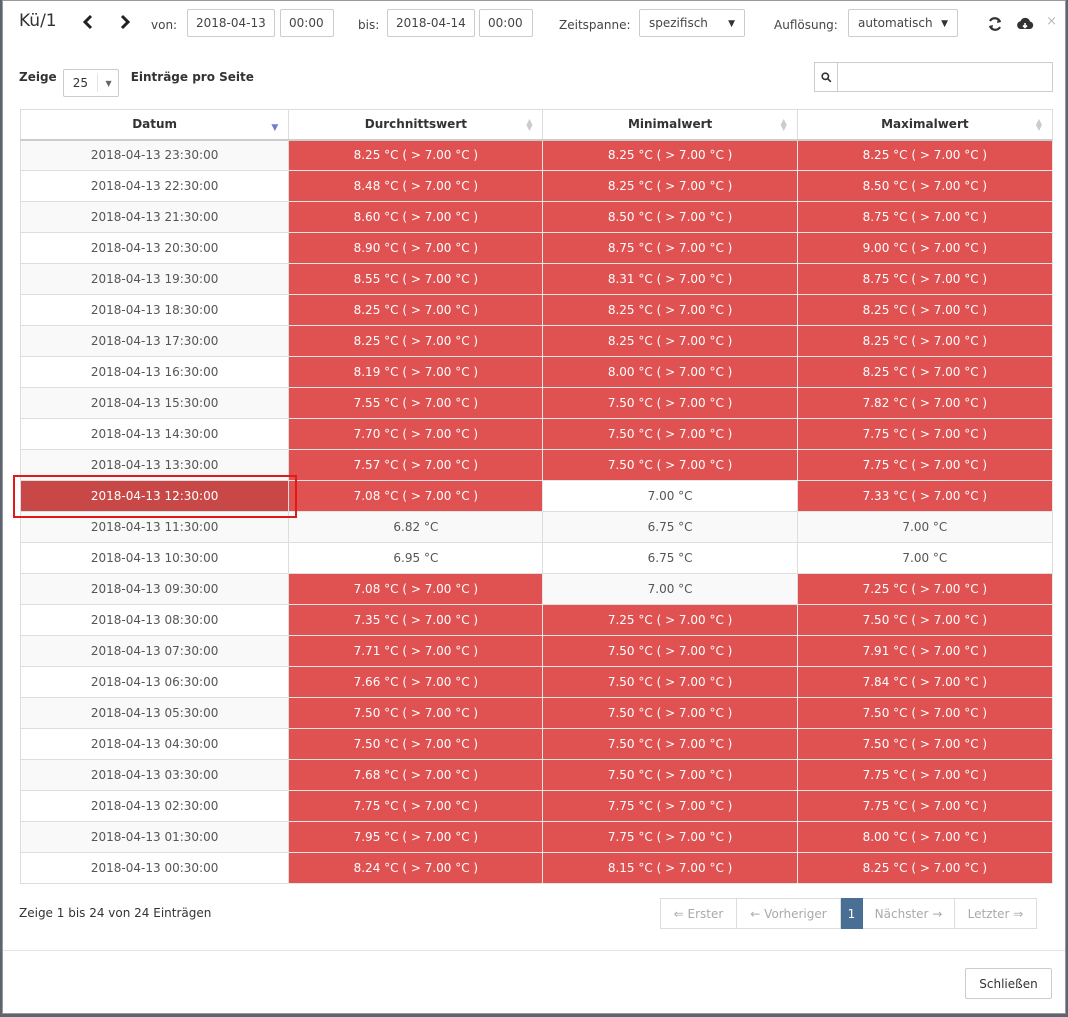 The image size is (1068, 1017). What do you see at coordinates (670, 217) in the screenshot?
I see `cell-minimum: 8.50 °C ( > 7.00 °C )` at bounding box center [670, 217].